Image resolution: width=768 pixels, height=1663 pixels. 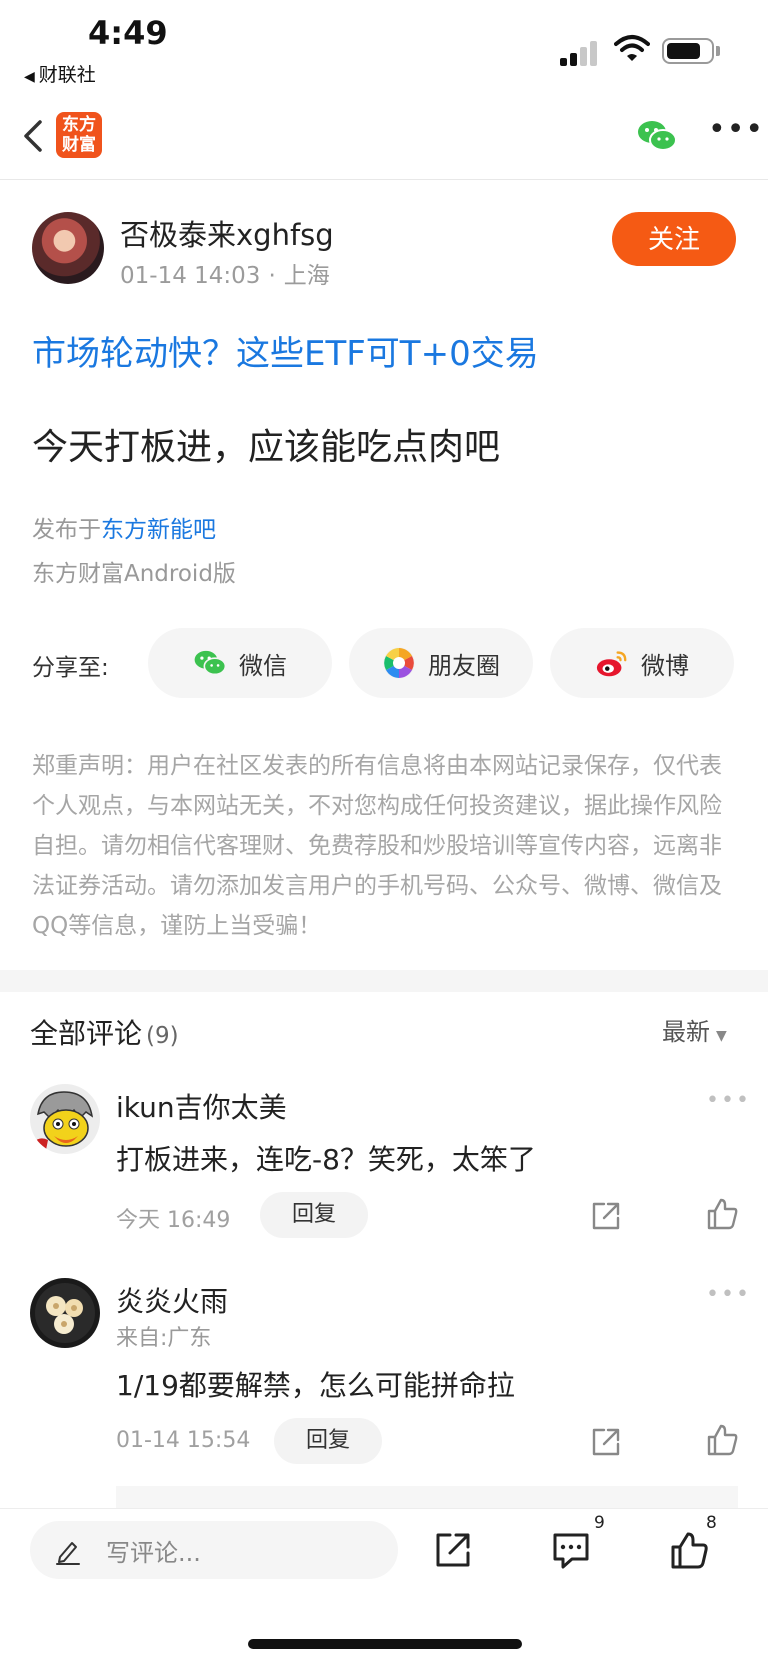 I want to click on commenter-name: ikun吉你太美, so click(x=201, y=1106).